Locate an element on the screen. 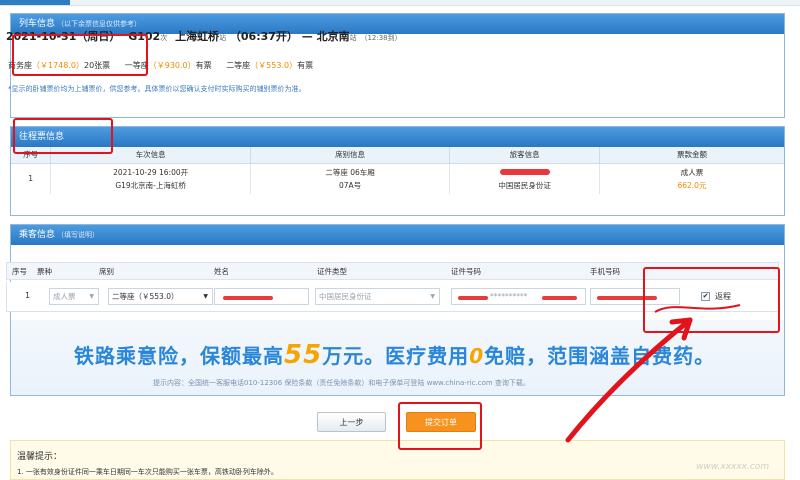 This screenshot has height=480, width=800. passenger-id-type: 中国居民身份证 is located at coordinates (524, 185).